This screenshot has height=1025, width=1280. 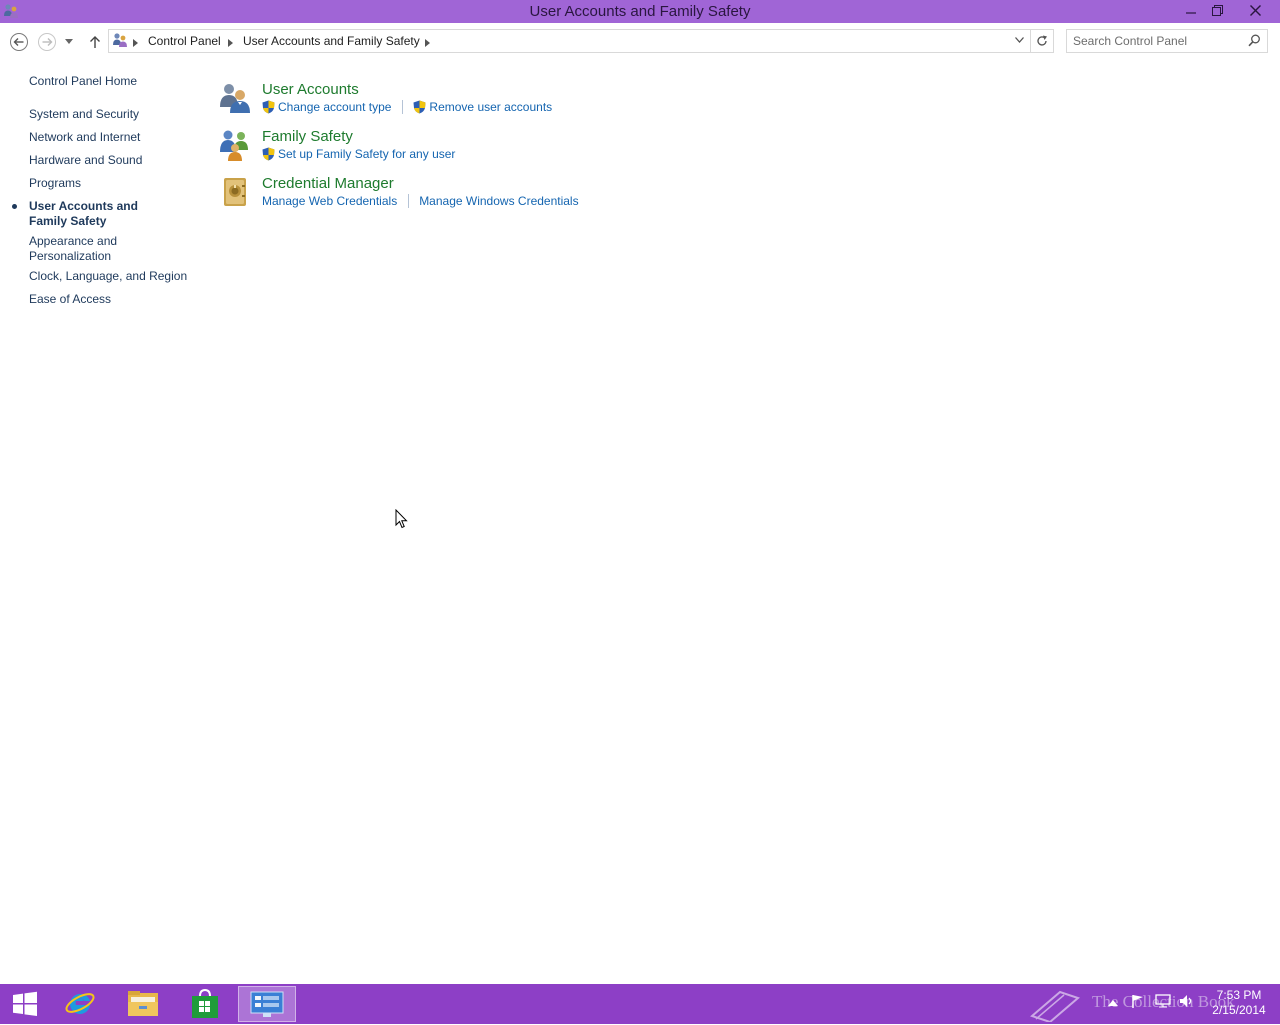 I want to click on forward-button, so click(x=47, y=42).